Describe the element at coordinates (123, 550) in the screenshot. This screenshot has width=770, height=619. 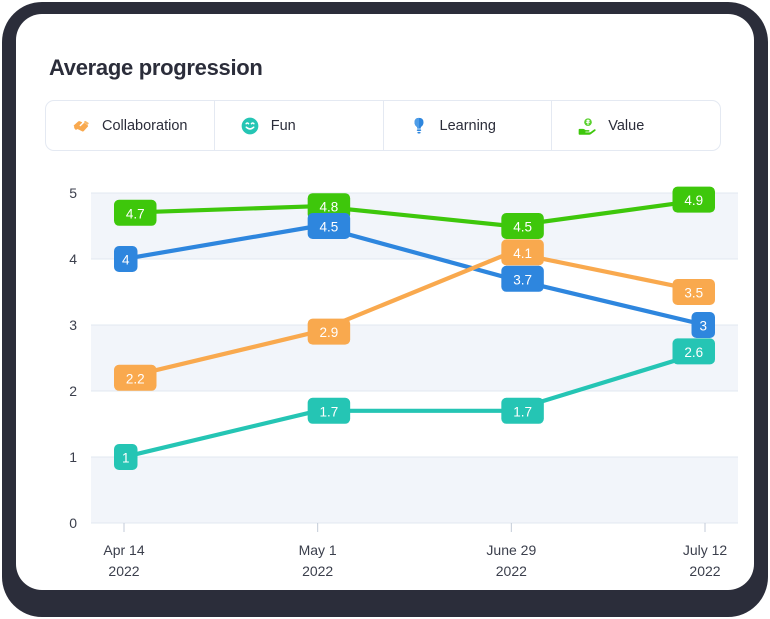
I see `x-axis-tick-label: Apr 14` at that location.